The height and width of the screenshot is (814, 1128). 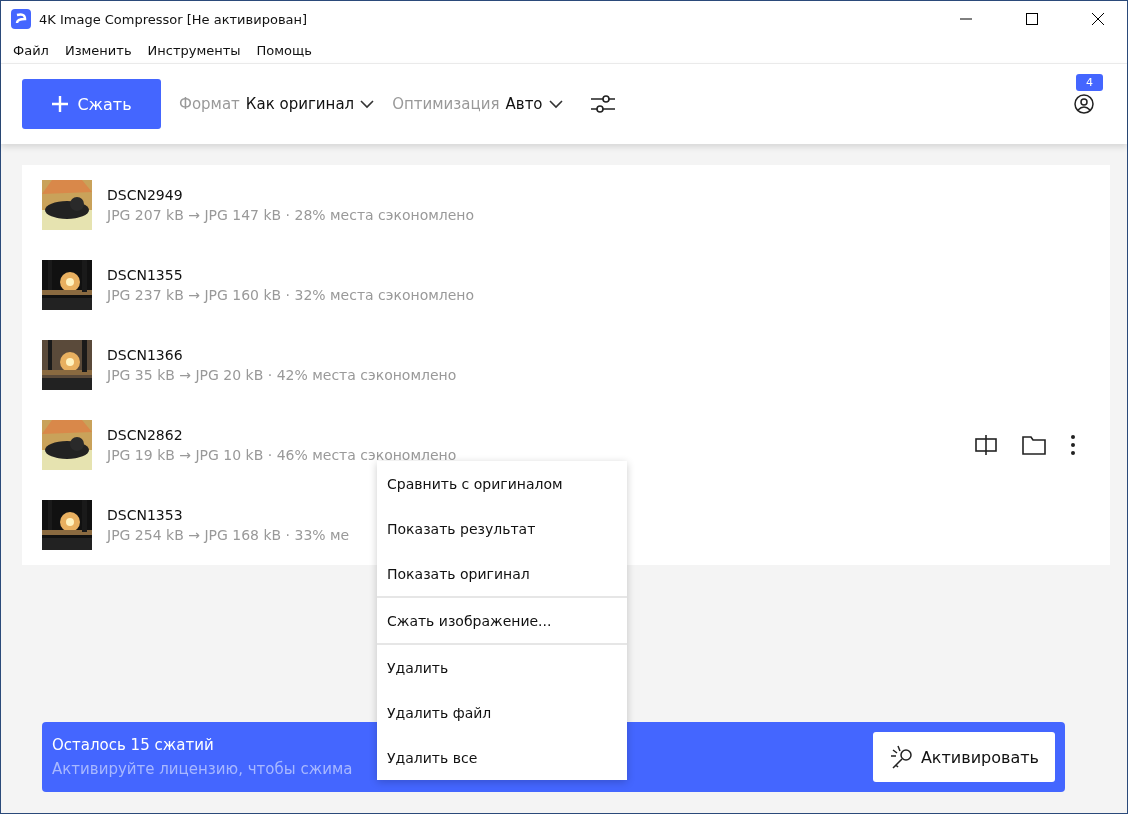 What do you see at coordinates (194, 50) in the screenshot?
I see `menu-item: Инструменты` at bounding box center [194, 50].